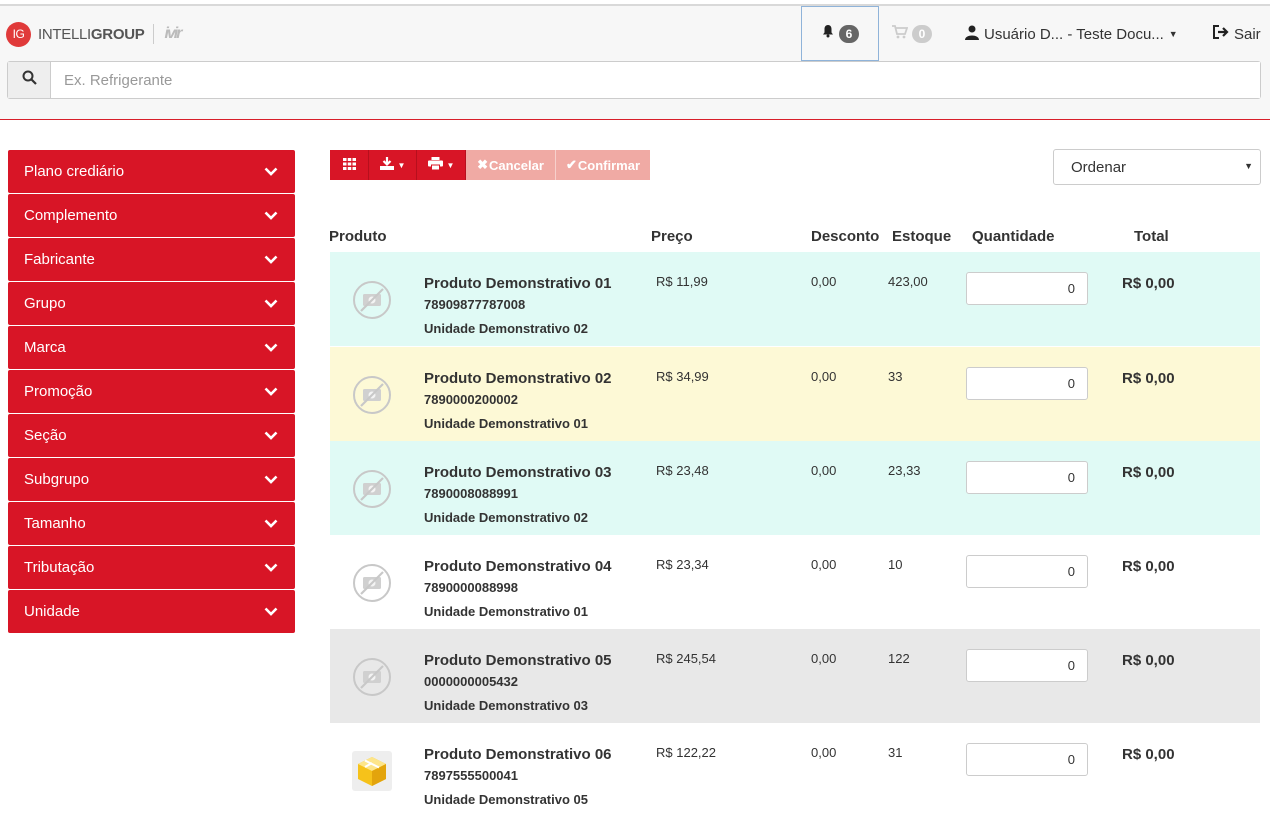  What do you see at coordinates (154, 34) in the screenshot?
I see `logo-separator` at bounding box center [154, 34].